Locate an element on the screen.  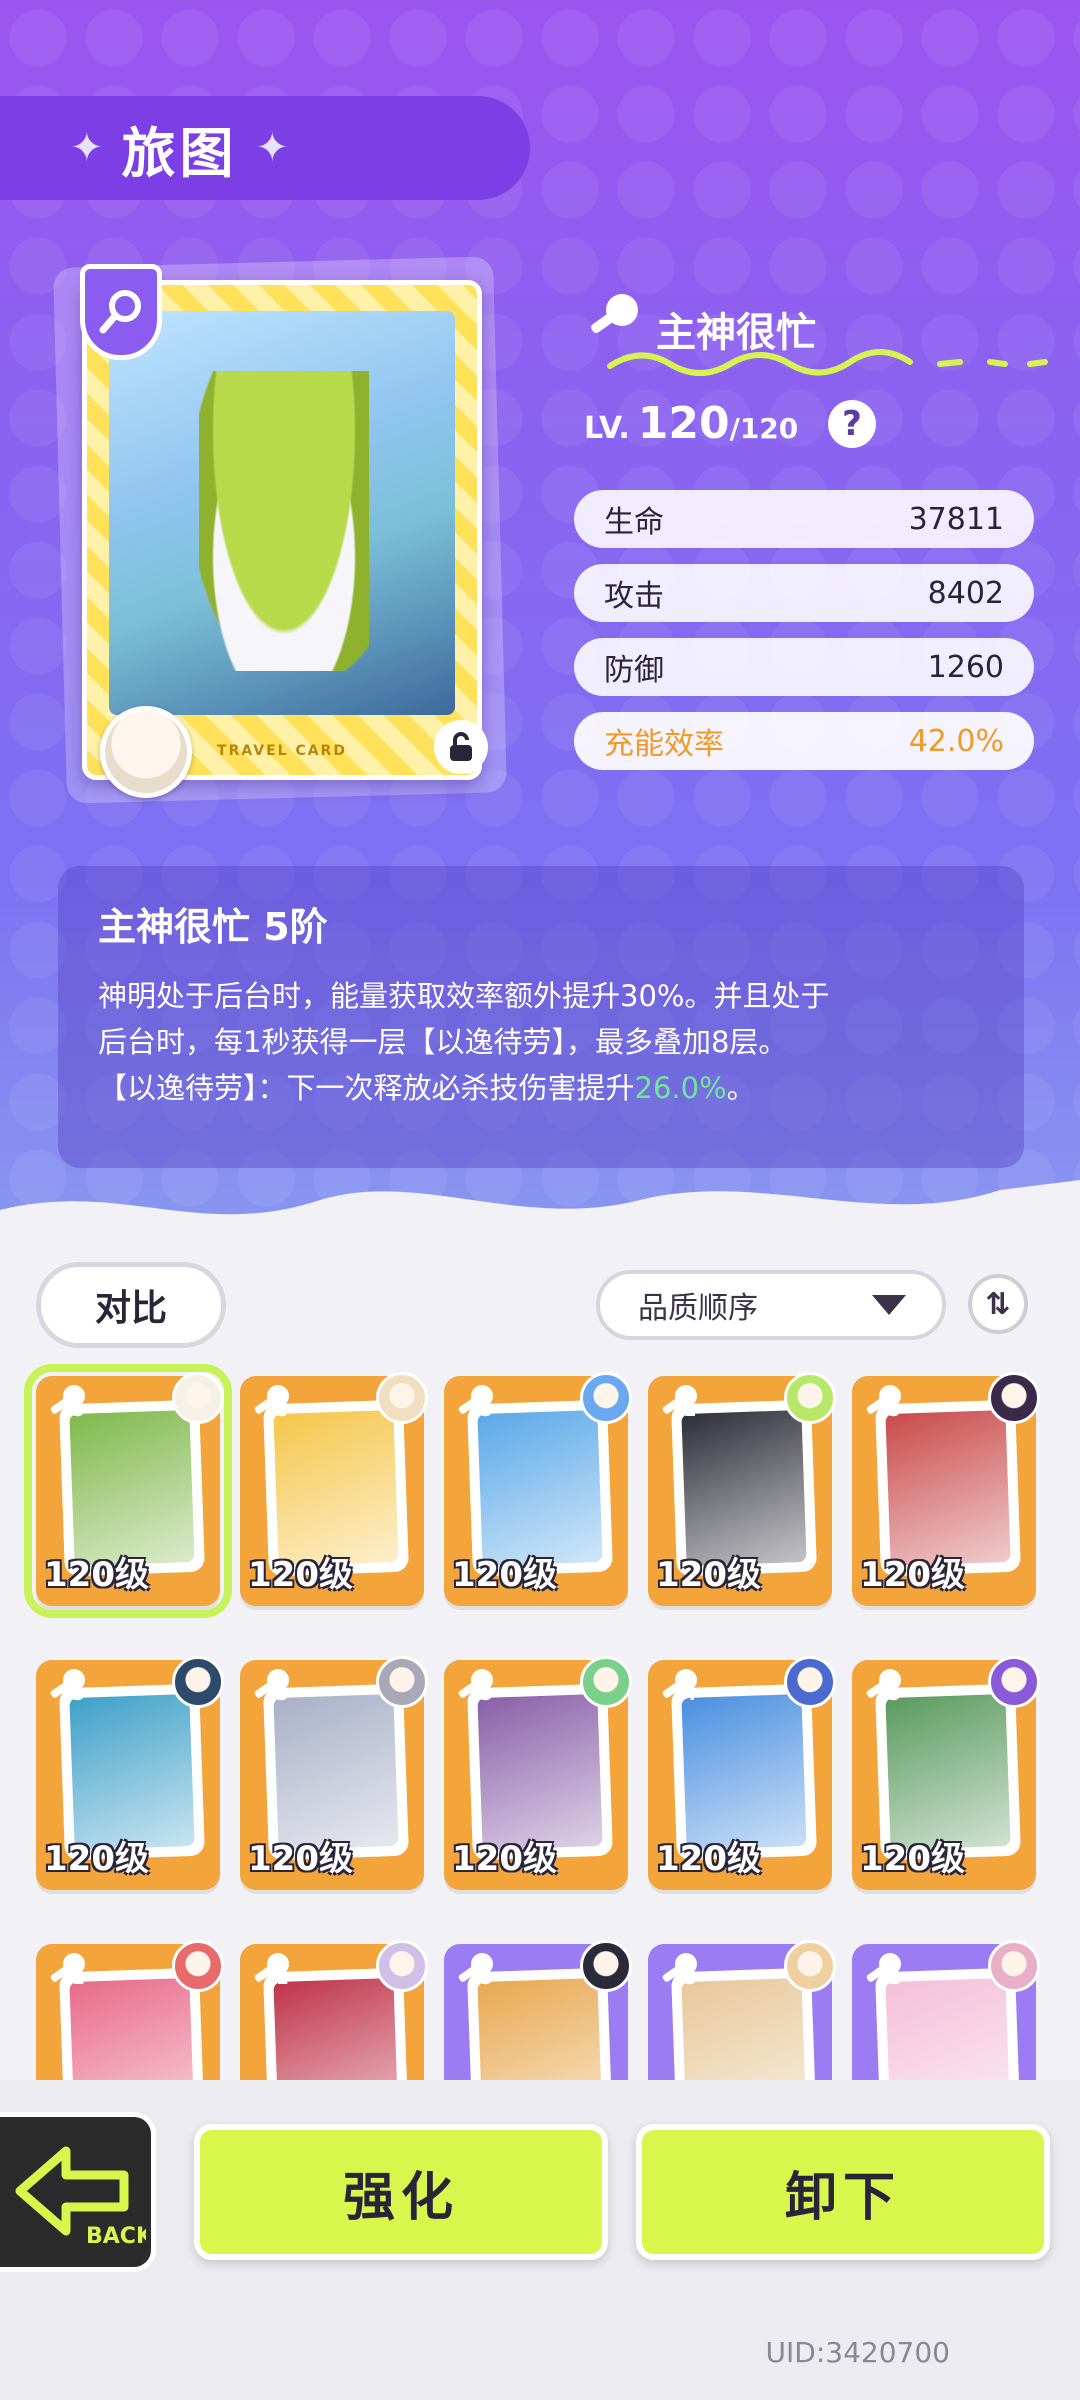
page-title: 旅图 is located at coordinates (179, 153).